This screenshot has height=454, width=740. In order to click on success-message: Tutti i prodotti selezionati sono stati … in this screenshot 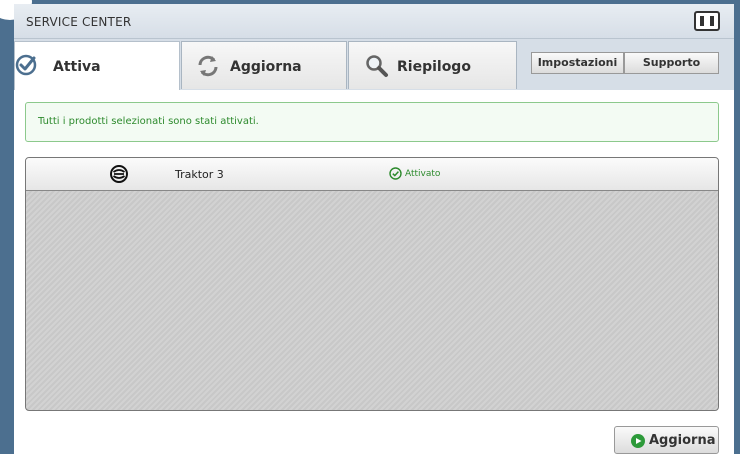, I will do `click(372, 122)`.